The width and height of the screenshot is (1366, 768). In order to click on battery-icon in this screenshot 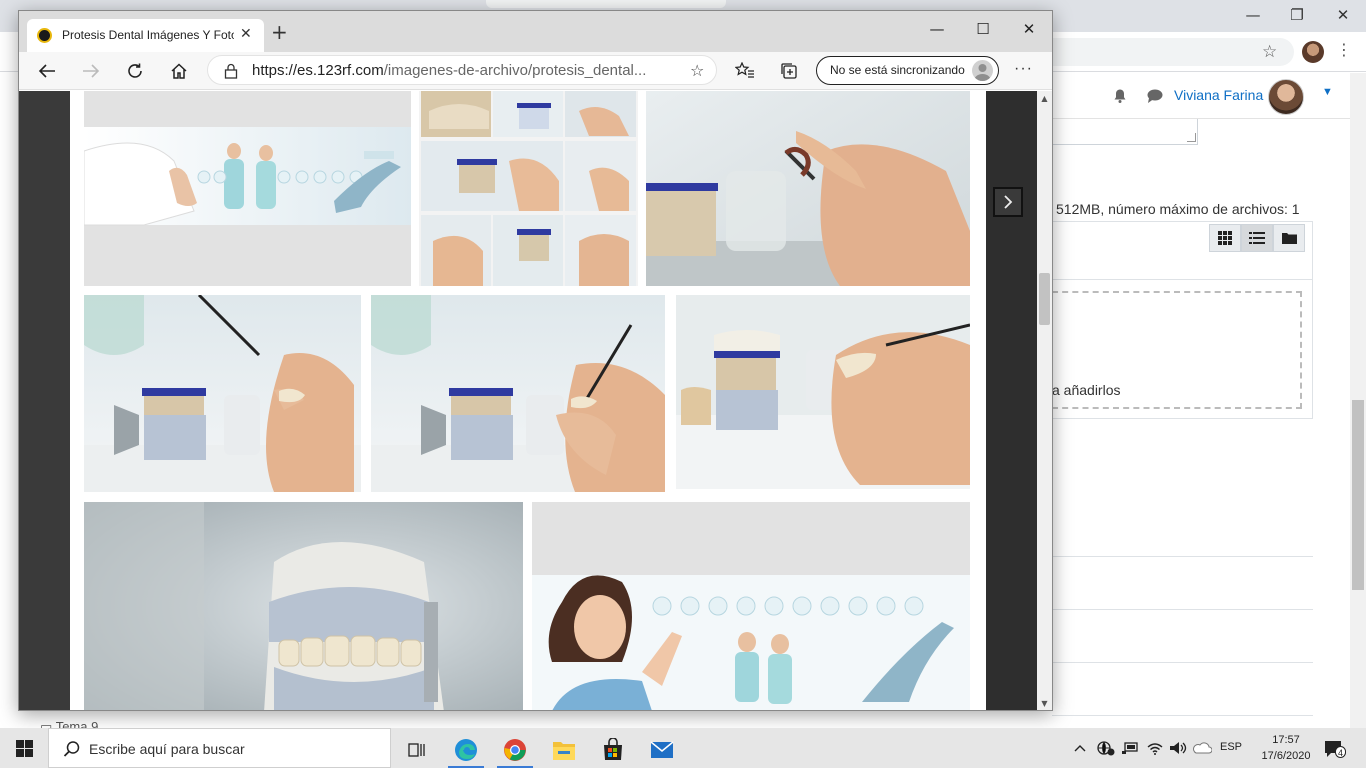, I will do `click(1130, 748)`.